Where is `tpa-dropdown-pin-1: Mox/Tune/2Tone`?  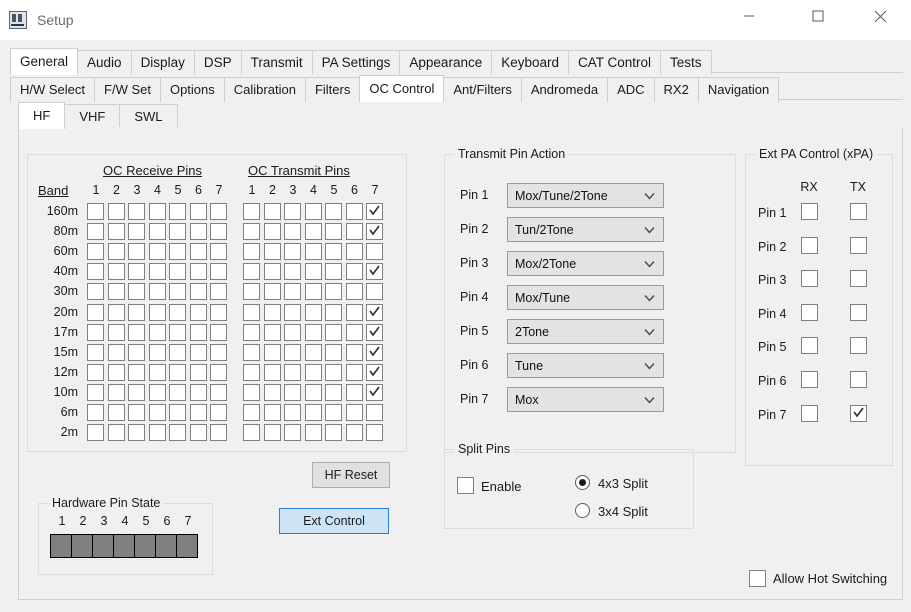 tpa-dropdown-pin-1: Mox/Tune/2Tone is located at coordinates (585, 195).